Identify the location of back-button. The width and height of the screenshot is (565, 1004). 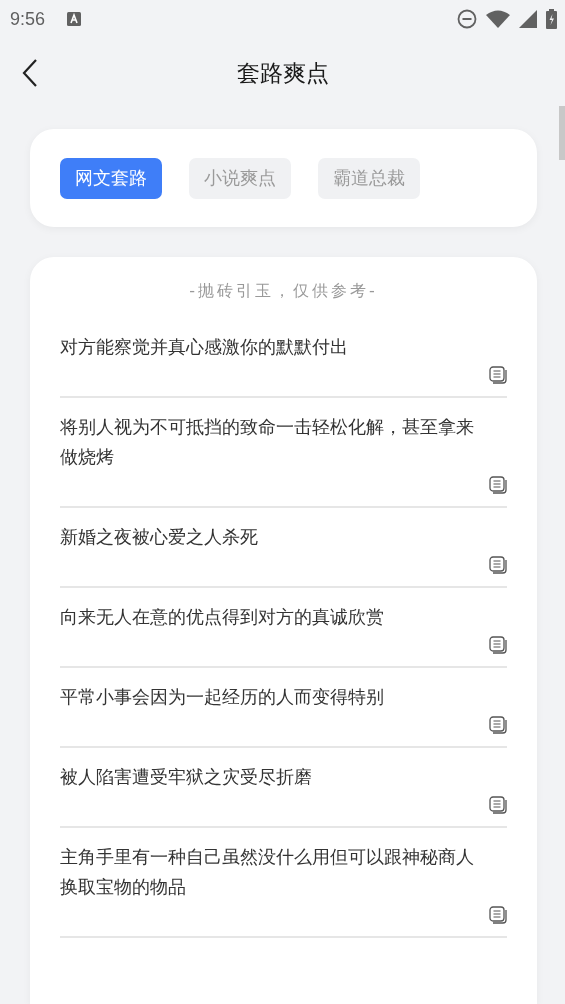
(30, 73).